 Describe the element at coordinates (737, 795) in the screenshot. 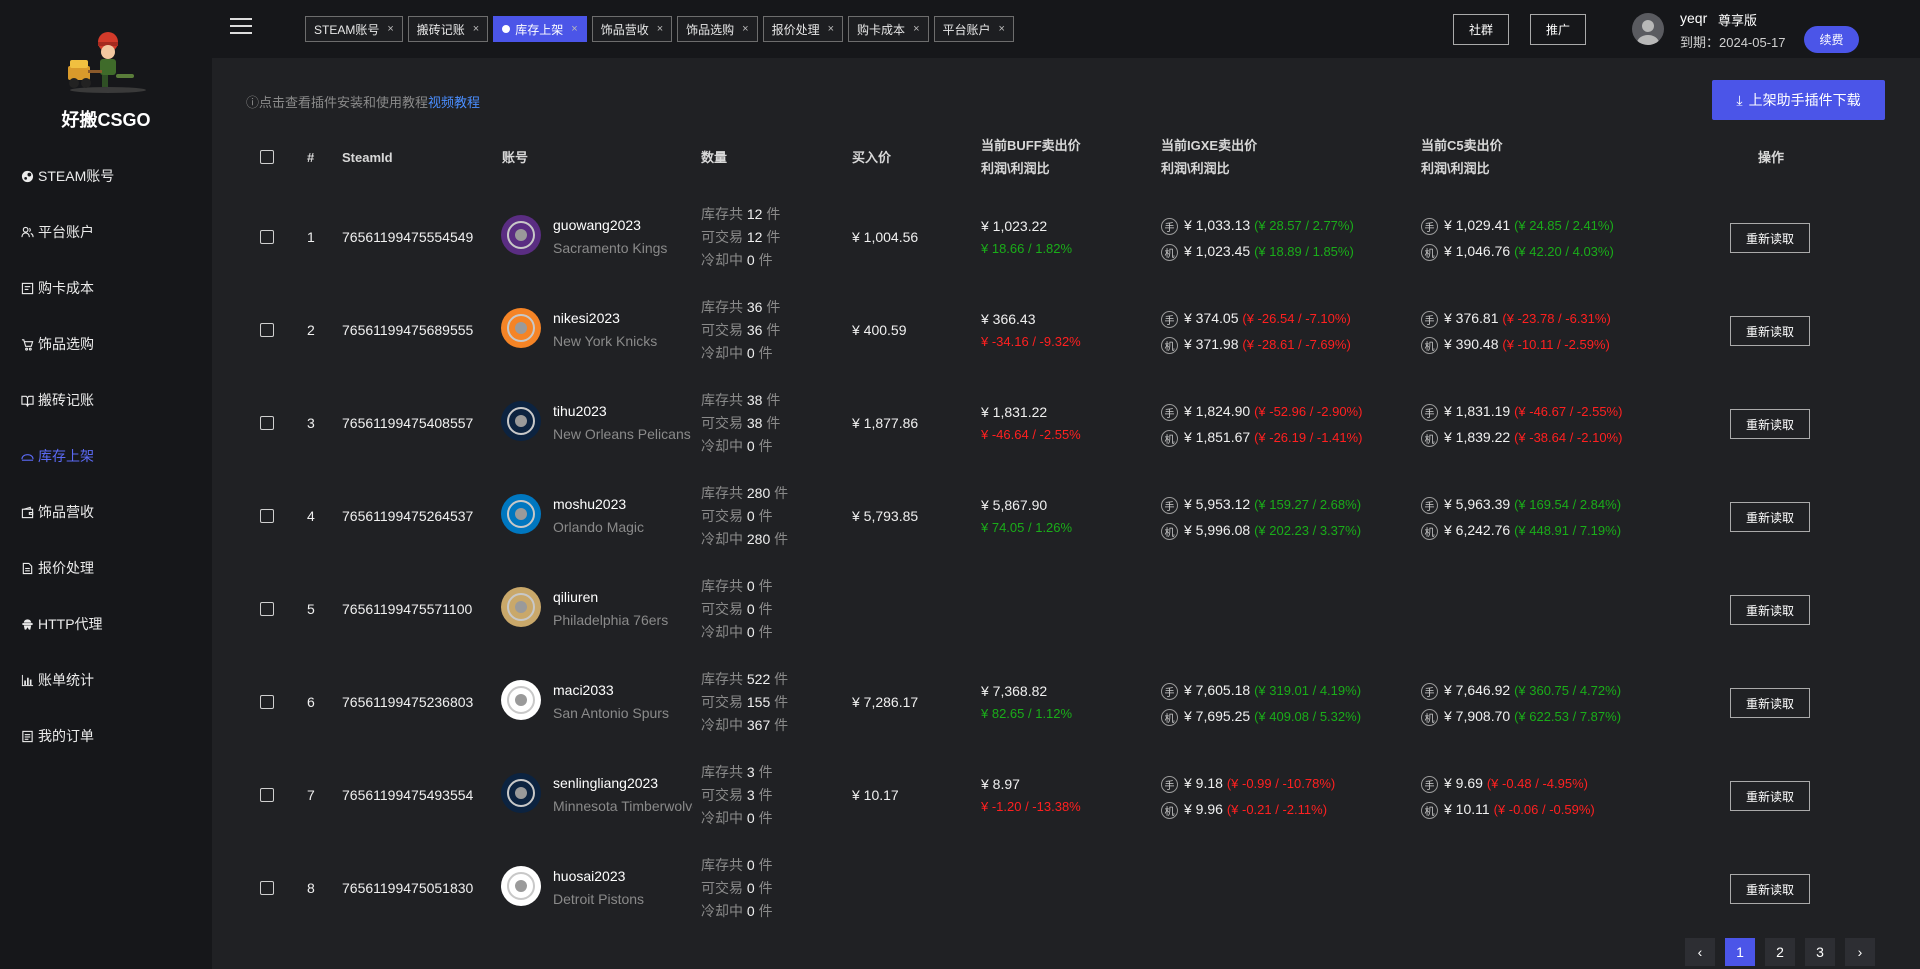

I see `tradable-count: 可交易 3 件` at that location.